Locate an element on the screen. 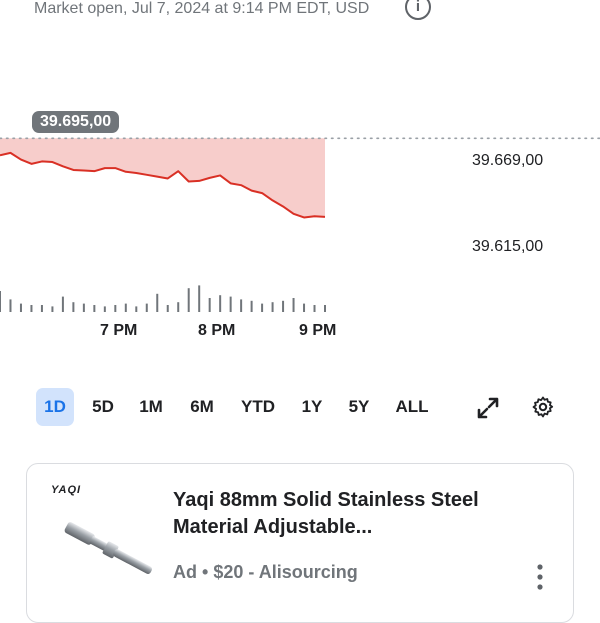 Image resolution: width=600 pixels, height=623 pixels. y-tick-label: 39.615,00 is located at coordinates (508, 246).